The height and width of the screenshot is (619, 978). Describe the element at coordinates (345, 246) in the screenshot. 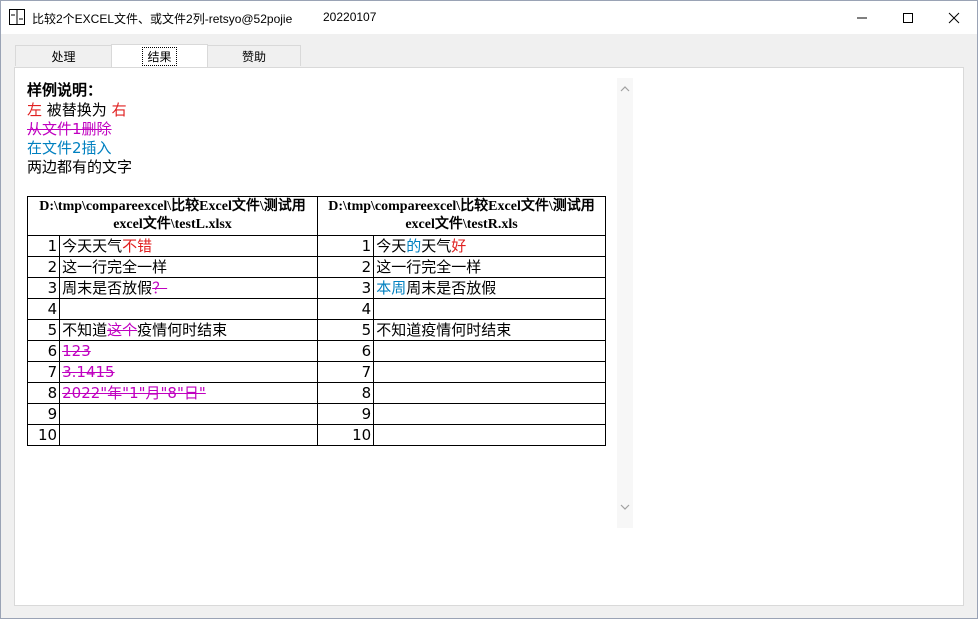

I see `right-row-number: 1` at that location.